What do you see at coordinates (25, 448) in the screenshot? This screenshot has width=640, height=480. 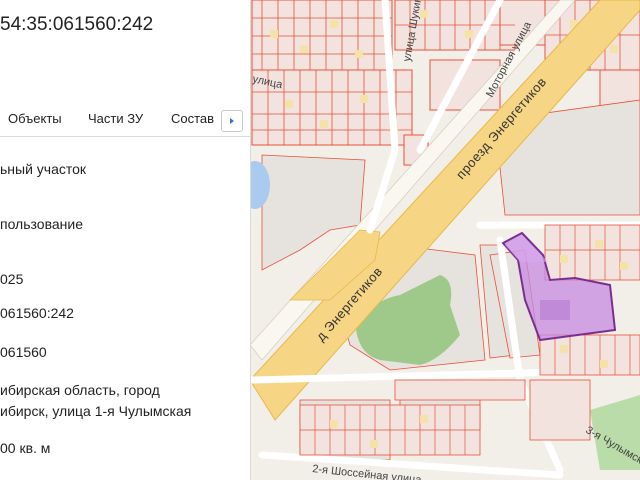 I see `info-area: 00 кв. м` at bounding box center [25, 448].